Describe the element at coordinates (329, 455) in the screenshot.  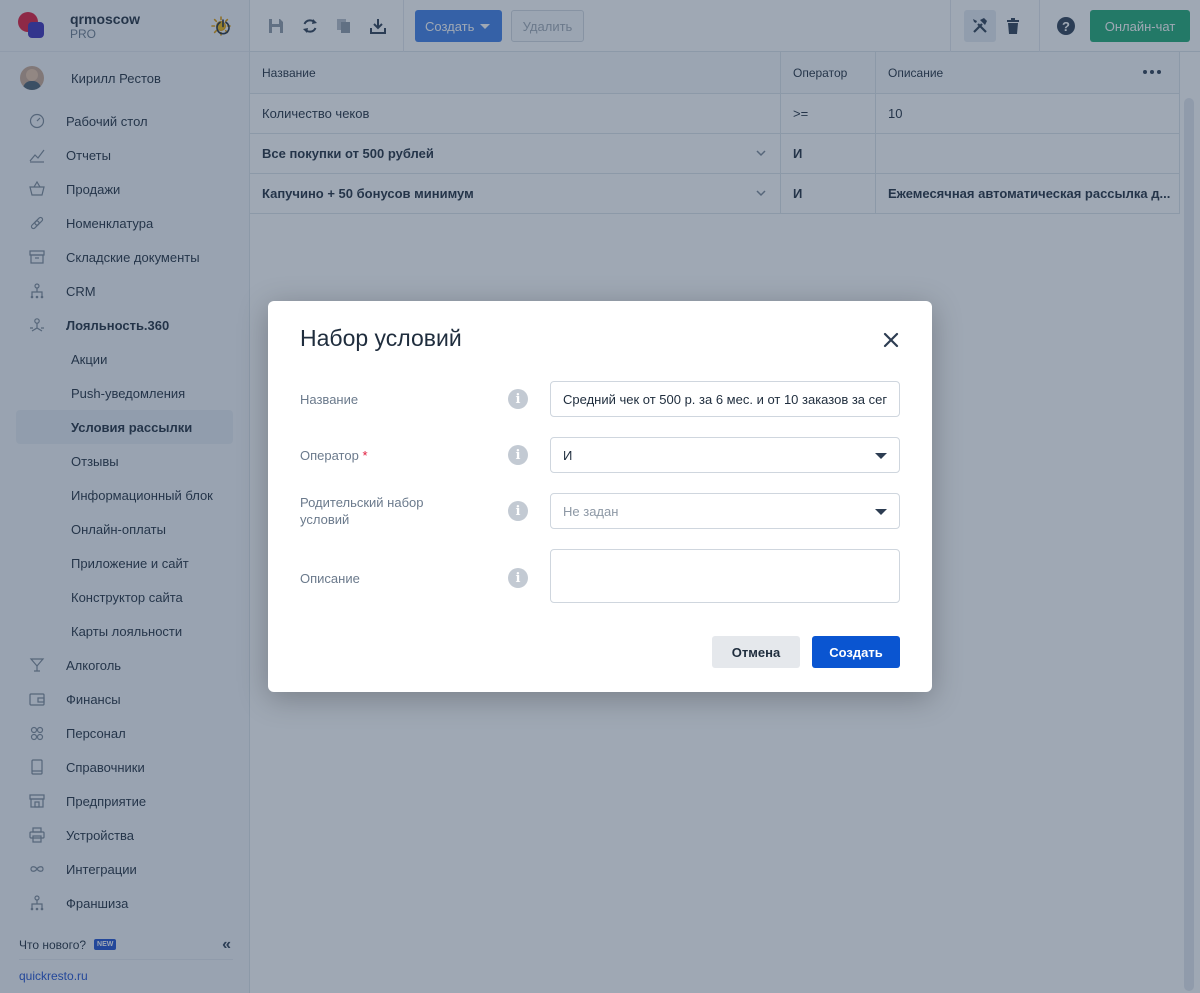
I see `operator-label-text: Оператор` at that location.